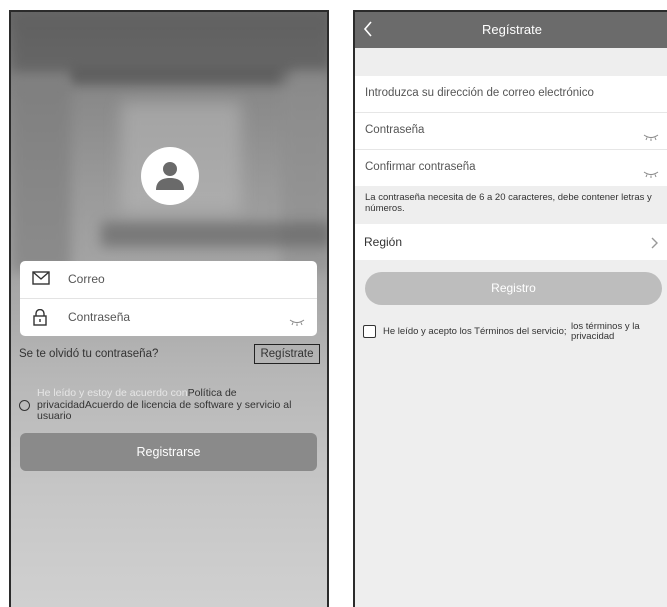 This screenshot has width=667, height=607. I want to click on agreement-radio, so click(24, 405).